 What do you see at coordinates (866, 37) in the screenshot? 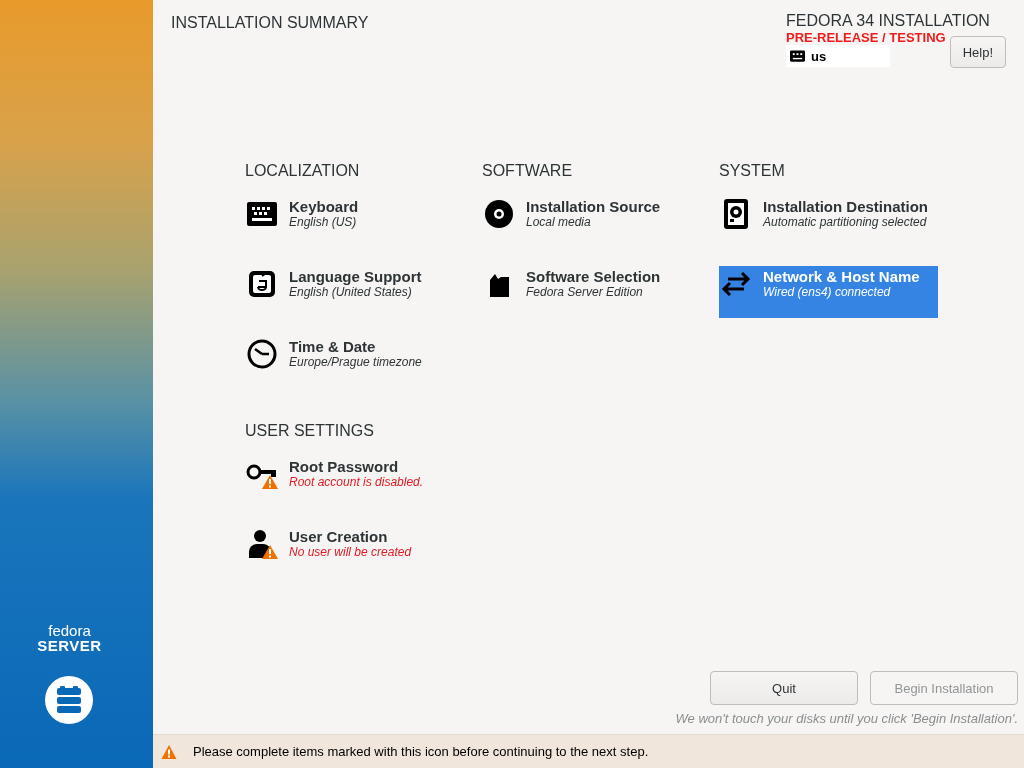
I see `release-note: PRE-RELEASE / TESTING` at bounding box center [866, 37].